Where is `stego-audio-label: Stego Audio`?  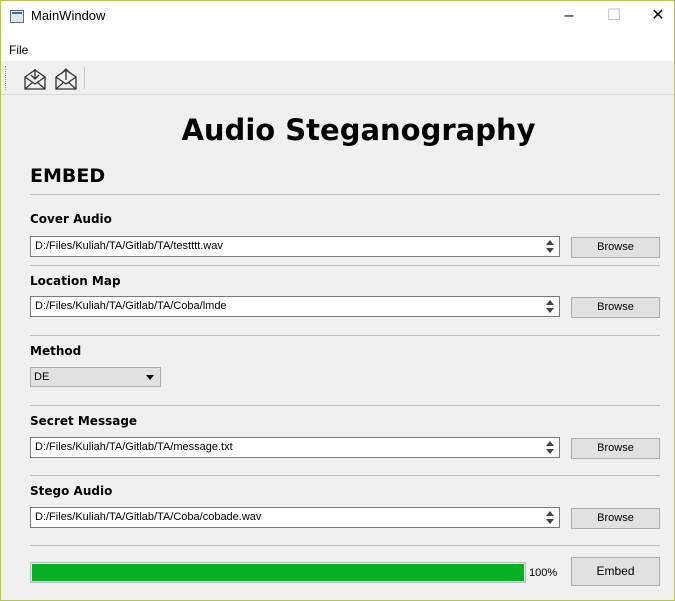
stego-audio-label: Stego Audio is located at coordinates (71, 491).